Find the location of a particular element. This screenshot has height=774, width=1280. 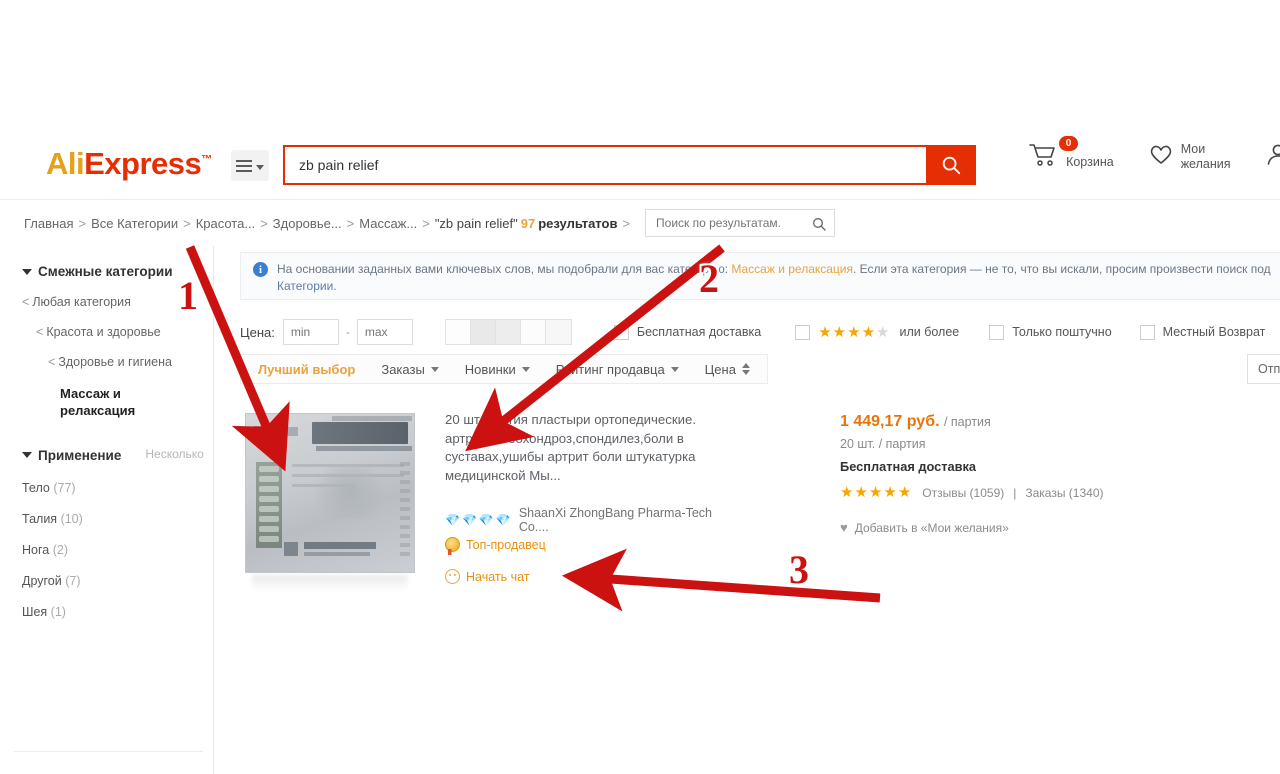

package-footer is located at coordinates (330, 550).